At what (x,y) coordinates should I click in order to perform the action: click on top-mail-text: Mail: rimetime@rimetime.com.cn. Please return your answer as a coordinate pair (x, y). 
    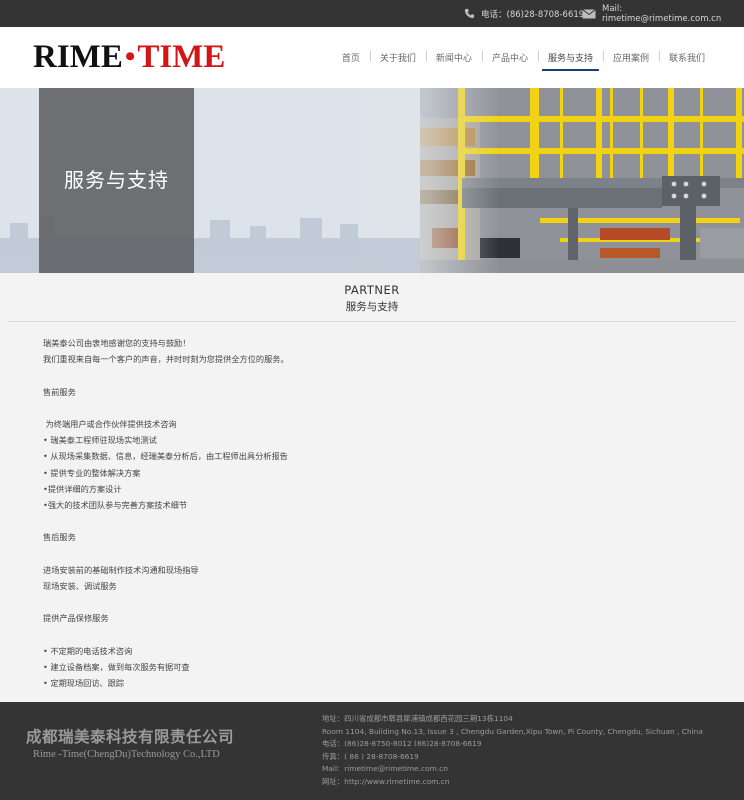
    Looking at the image, I should click on (661, 13).